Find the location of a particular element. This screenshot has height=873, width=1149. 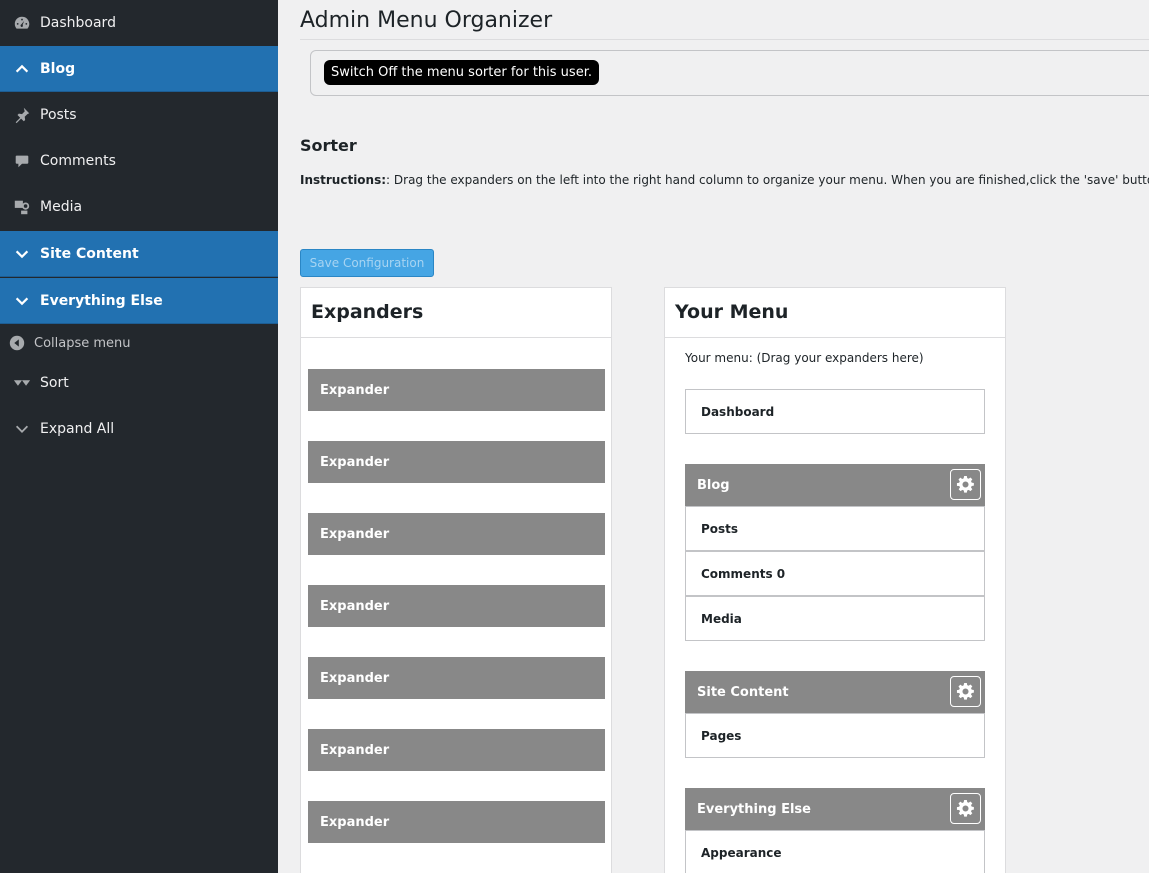

sidebar-item-dashboard: Dashboard is located at coordinates (139, 23).